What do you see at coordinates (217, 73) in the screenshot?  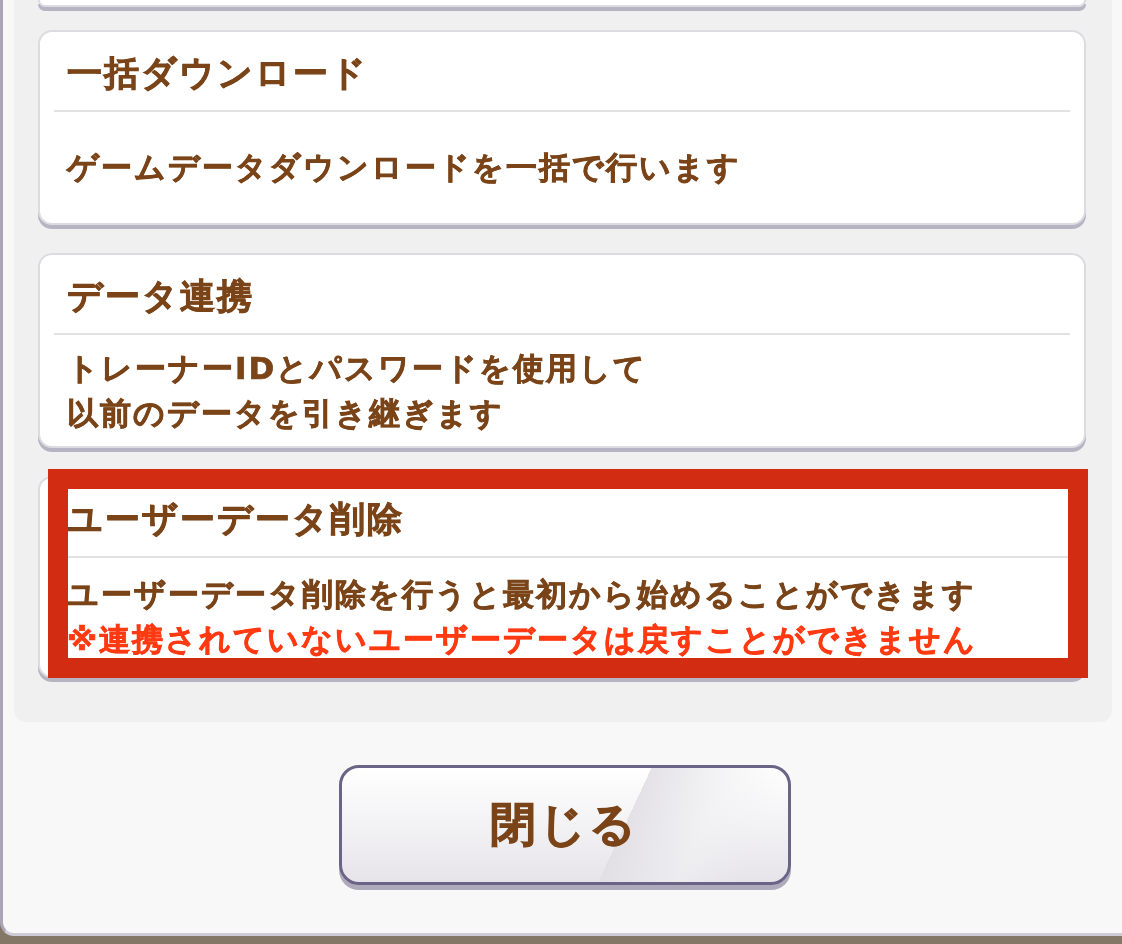 I see `card-title: 一括ダウンロード` at bounding box center [217, 73].